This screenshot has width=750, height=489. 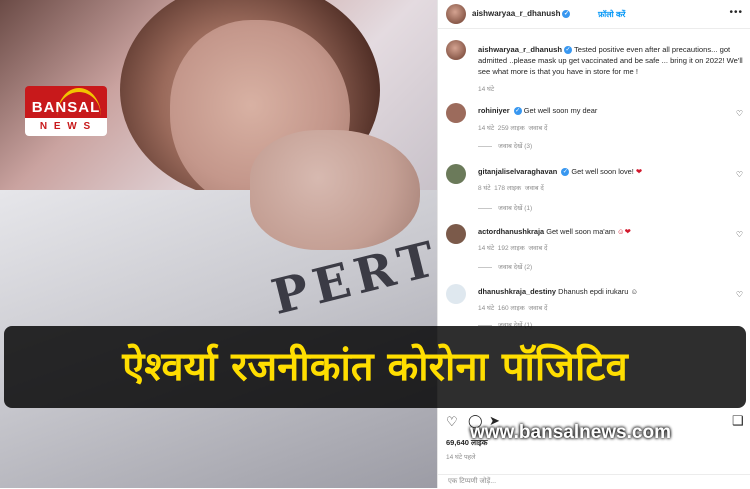 I want to click on comment-meta: 8 घंटे 178 लाइक जवाब दें, so click(x=511, y=188).